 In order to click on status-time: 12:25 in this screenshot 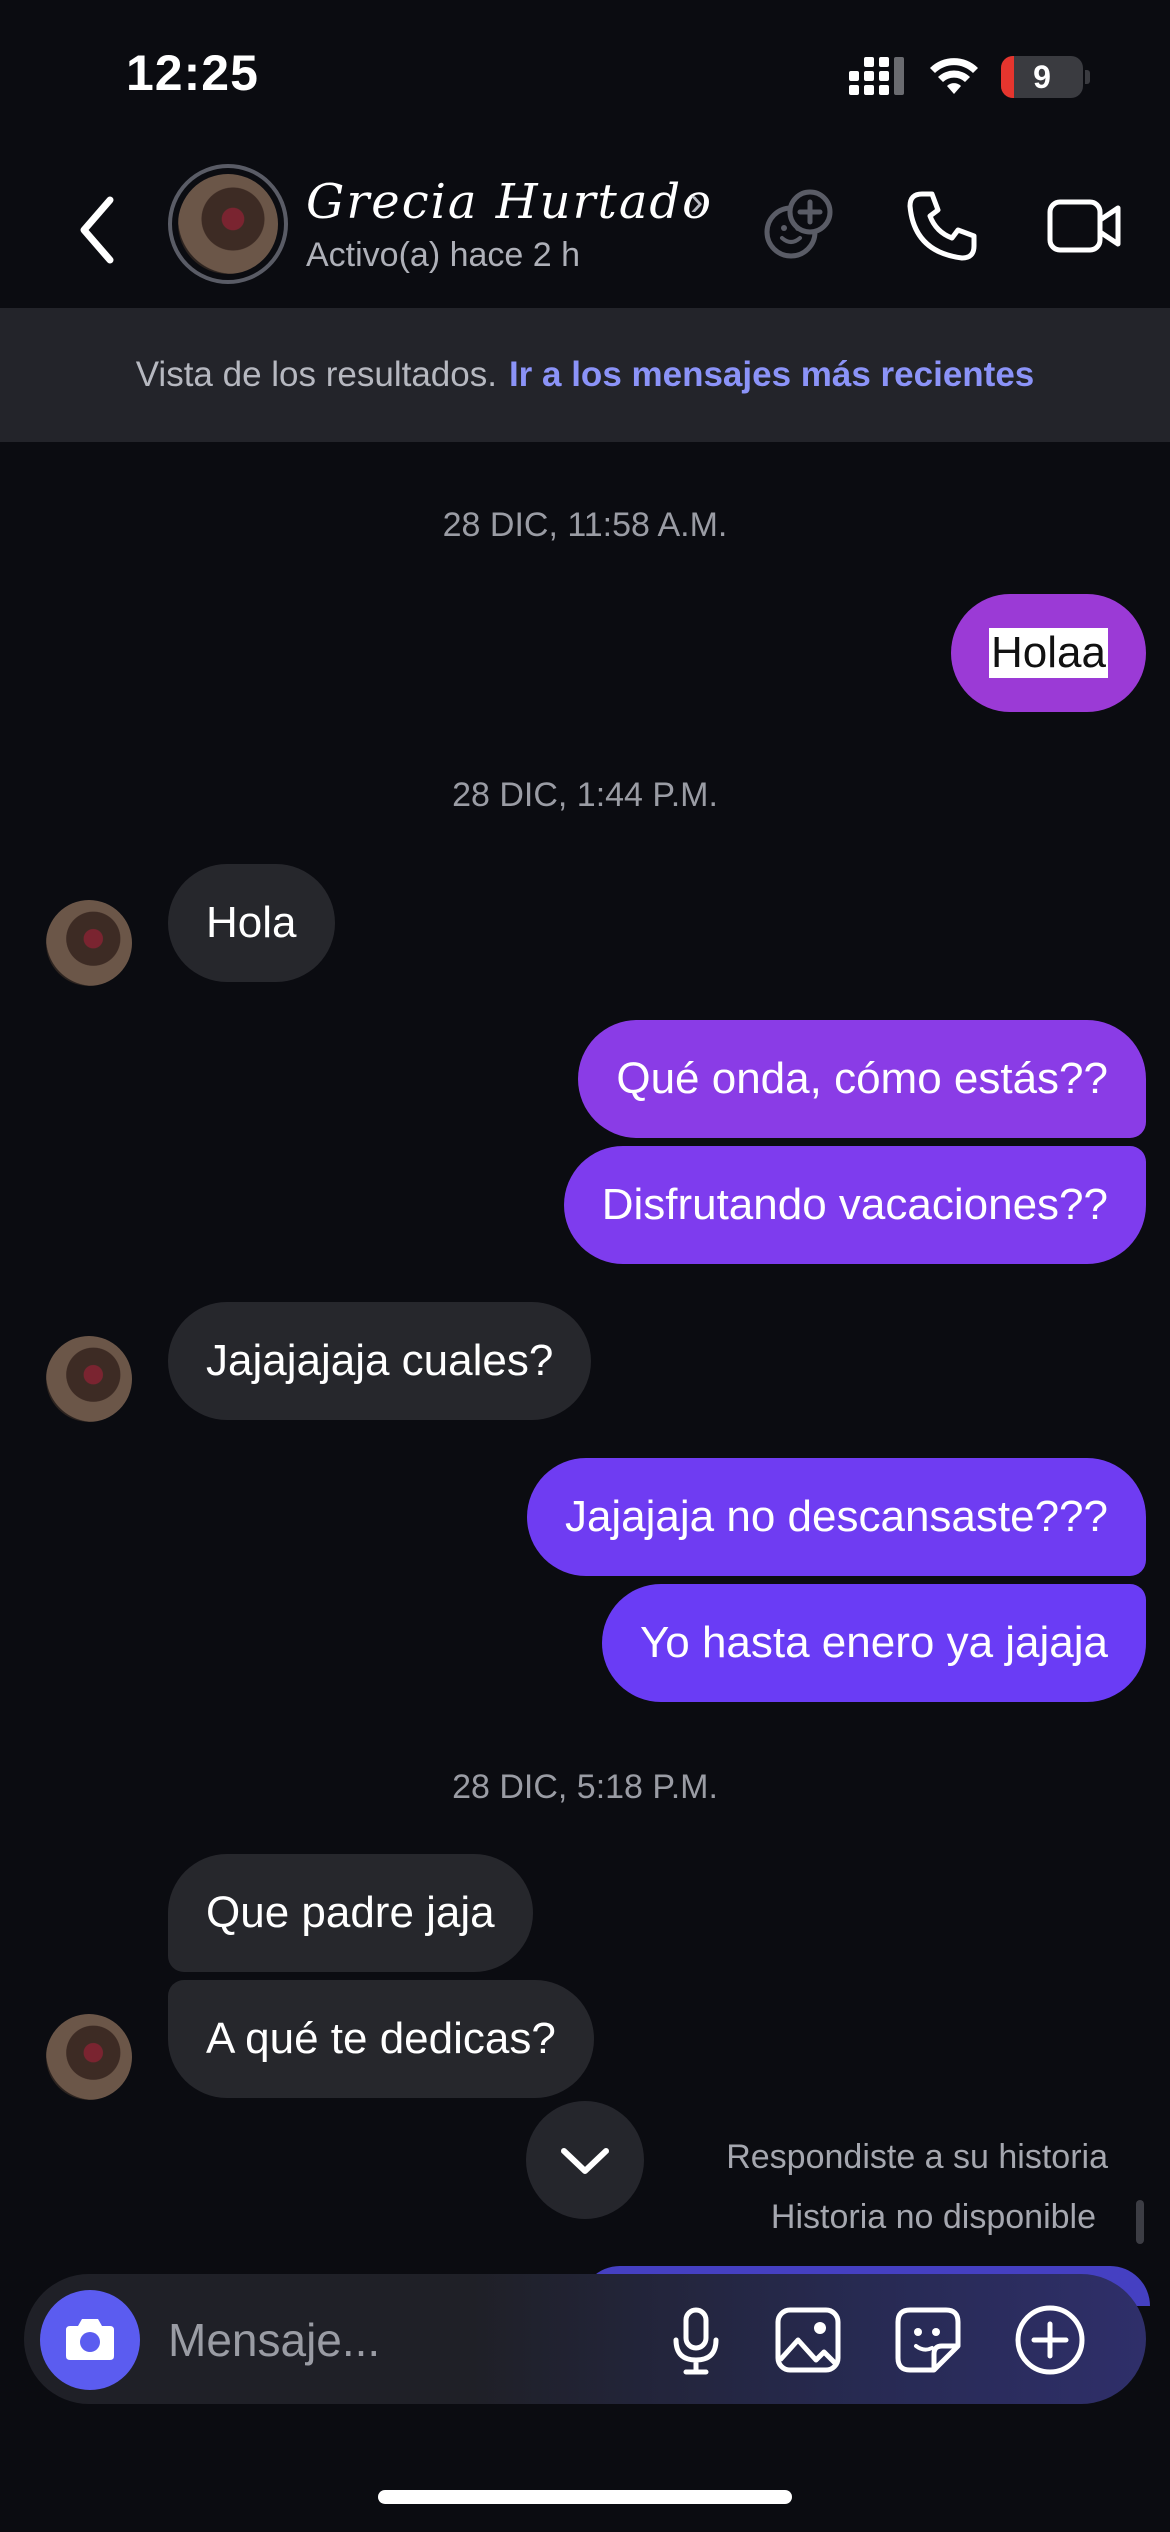, I will do `click(192, 73)`.